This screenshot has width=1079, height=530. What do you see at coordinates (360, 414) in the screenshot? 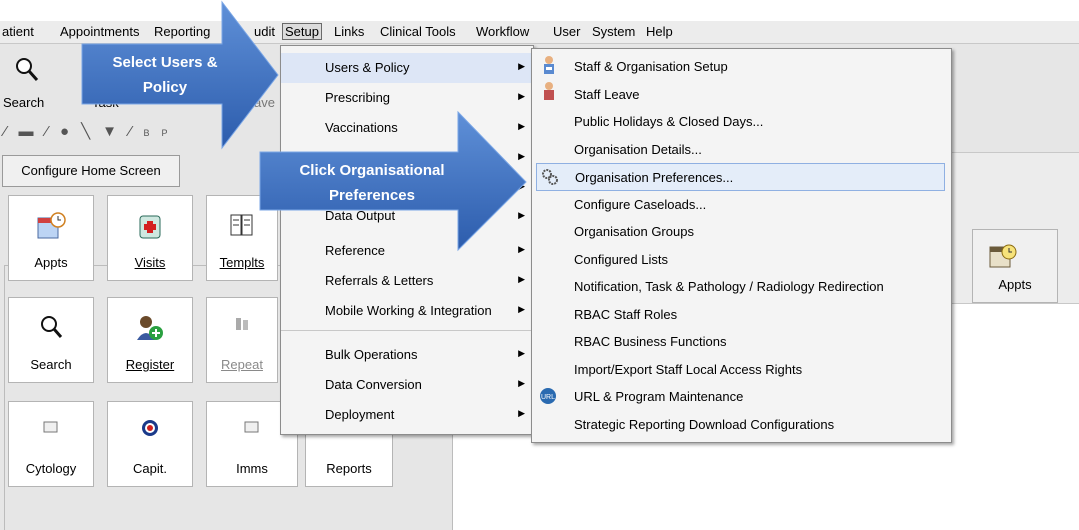
I see `menu-item-label: Deployment` at bounding box center [360, 414].